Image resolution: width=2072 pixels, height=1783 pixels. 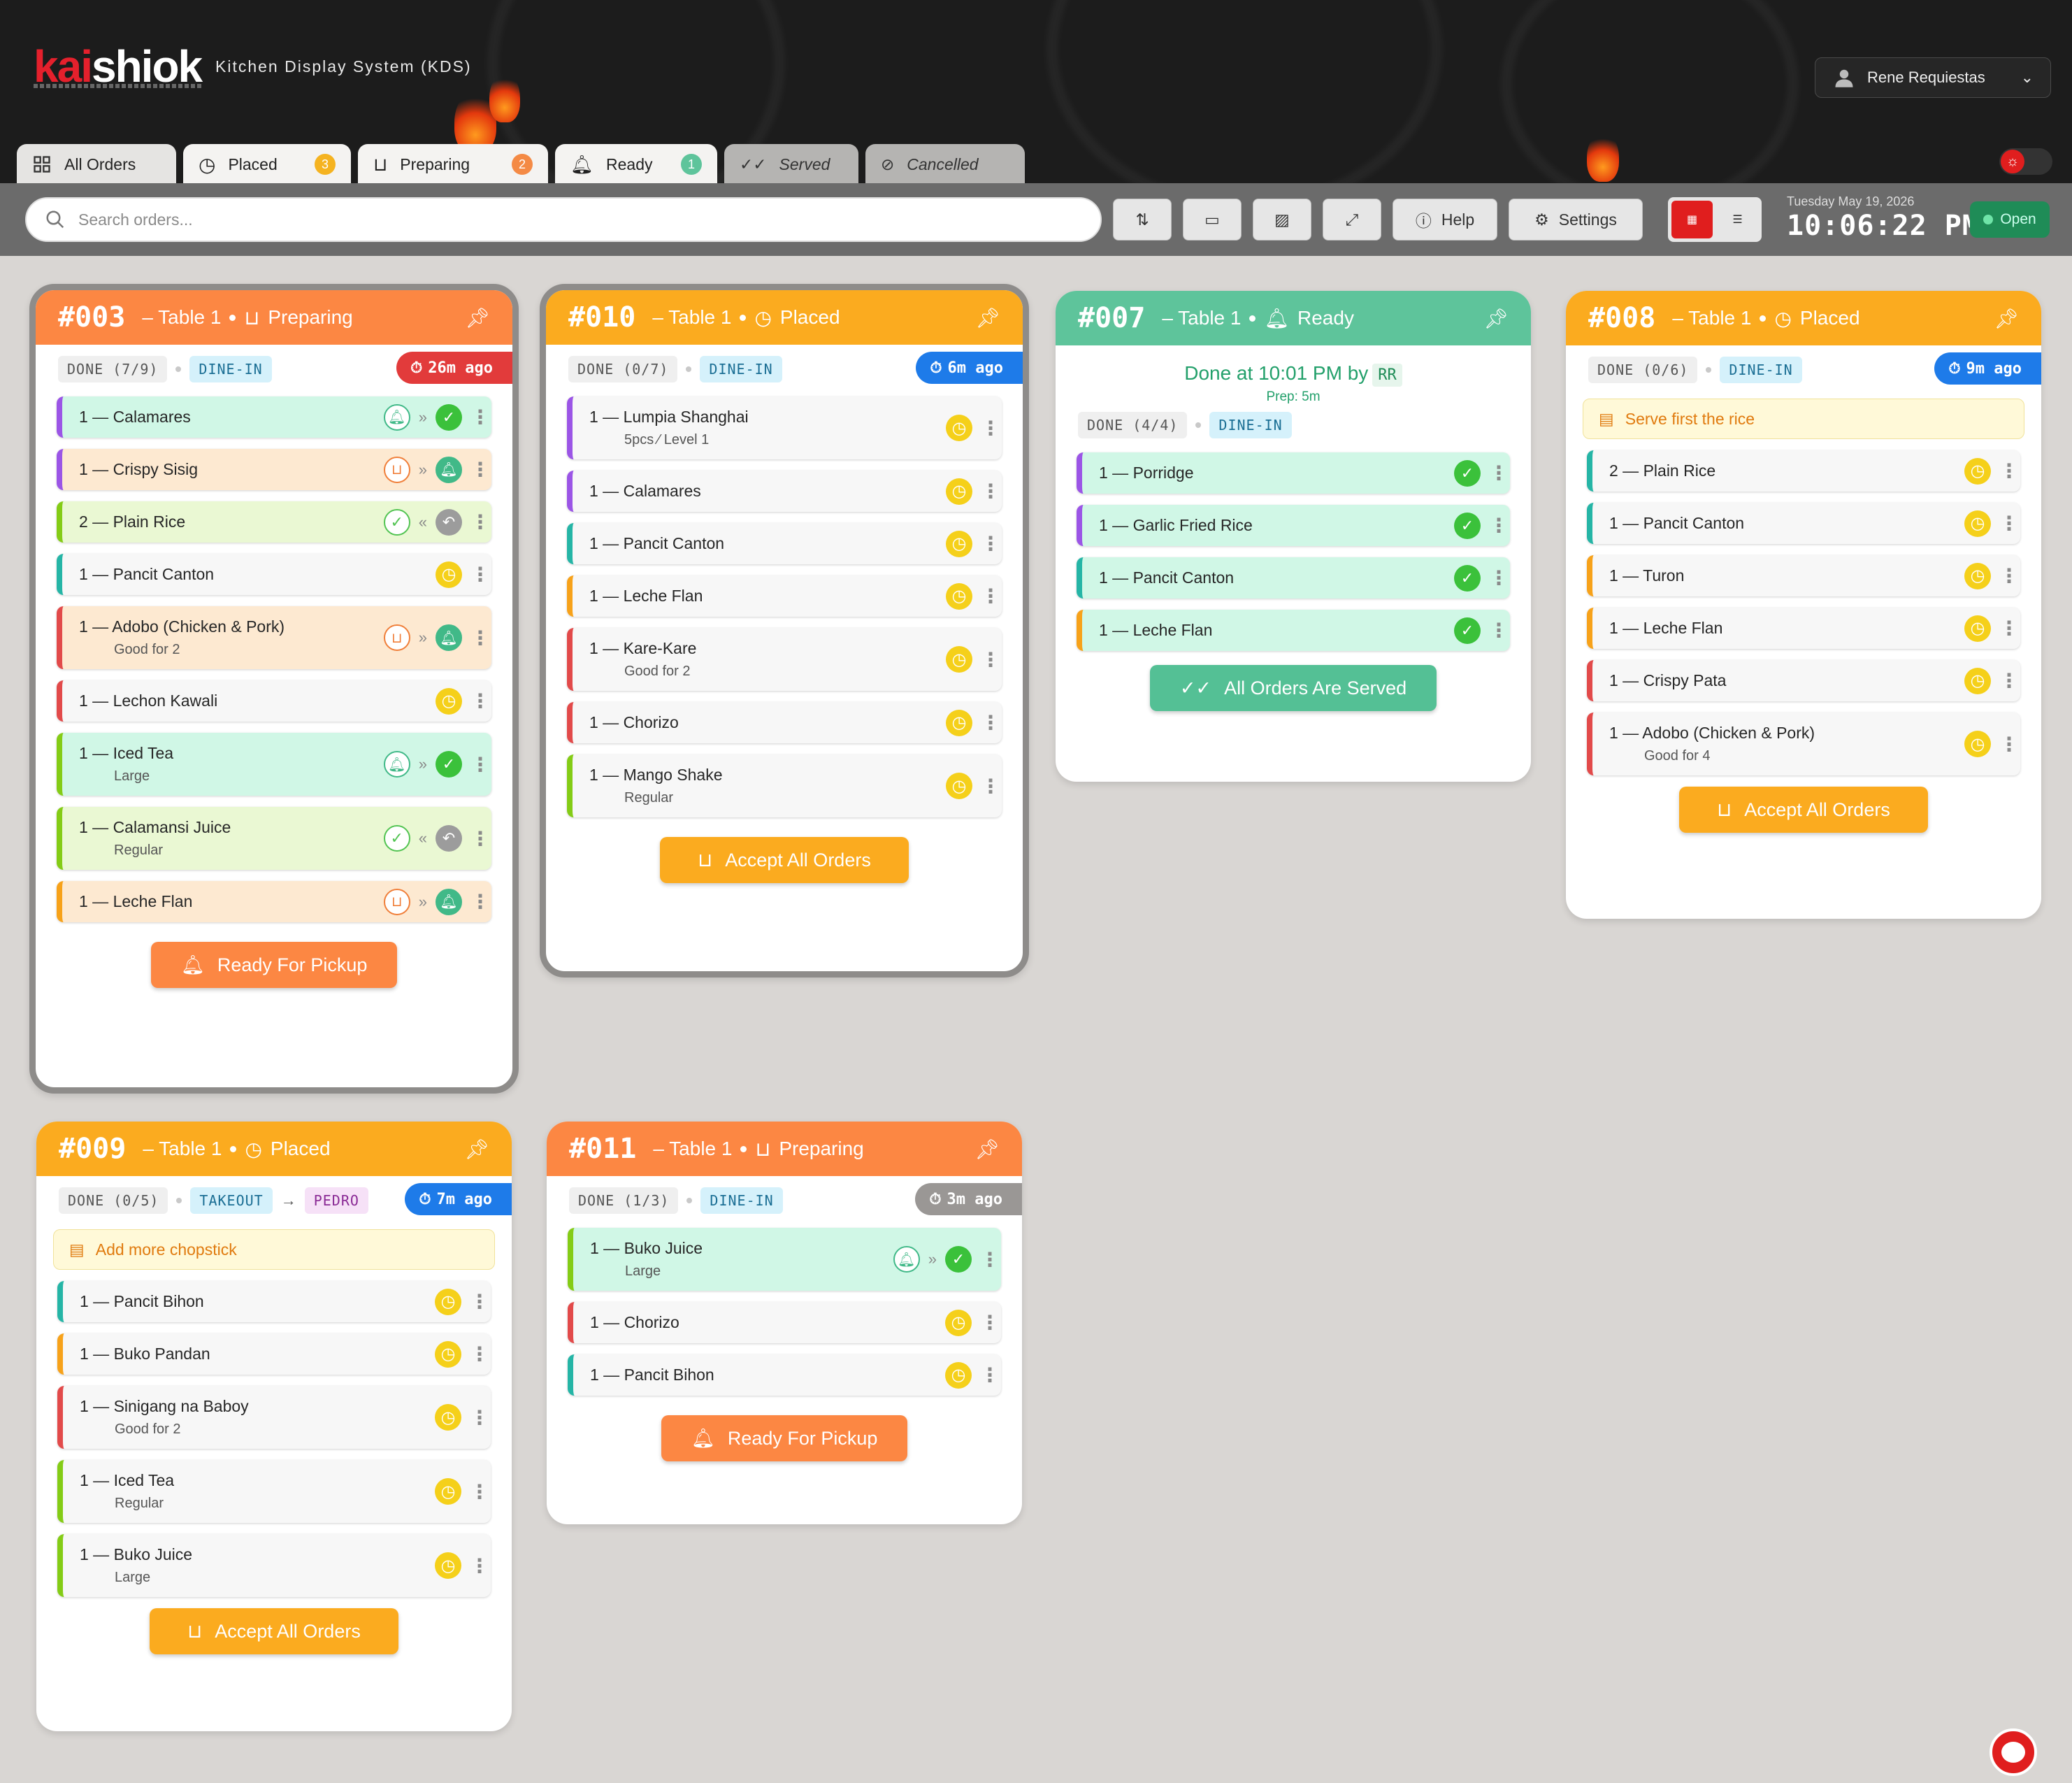 I want to click on tab-ready: 🔔︎ Ready 1, so click(x=636, y=164).